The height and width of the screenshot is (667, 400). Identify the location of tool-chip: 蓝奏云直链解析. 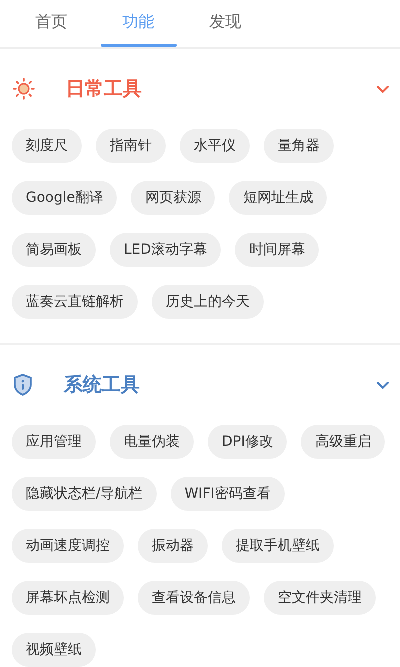
(75, 302).